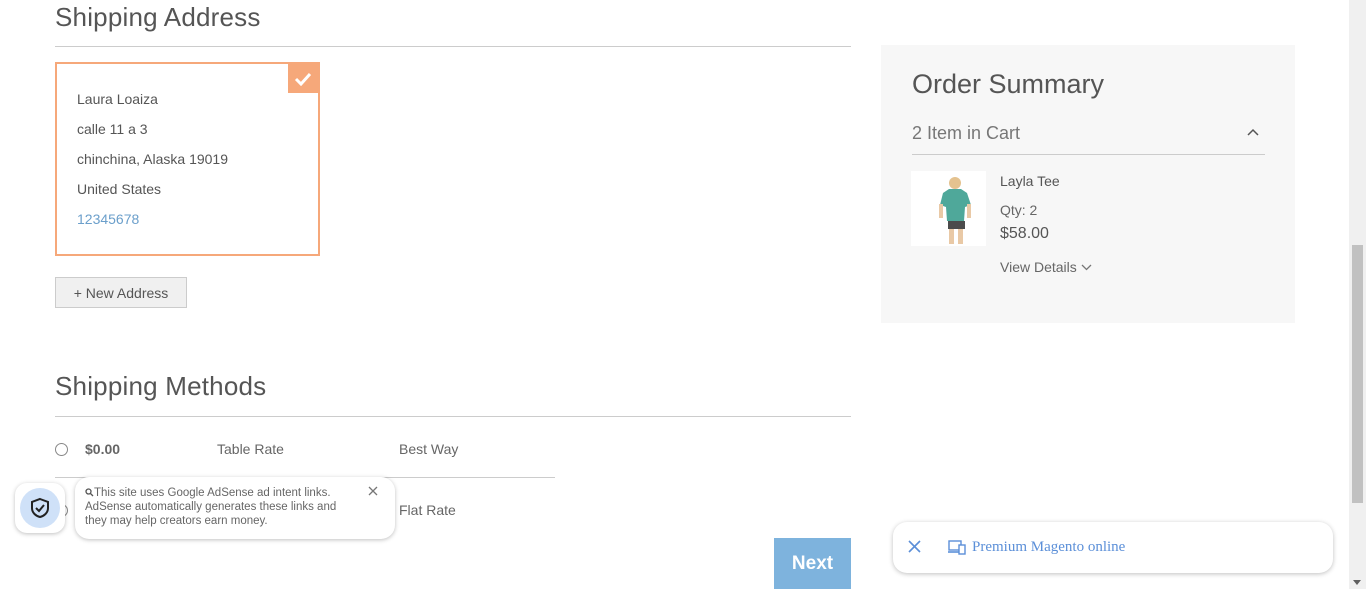 This screenshot has height=589, width=1366. Describe the element at coordinates (812, 563) in the screenshot. I see `next-button: Next` at that location.